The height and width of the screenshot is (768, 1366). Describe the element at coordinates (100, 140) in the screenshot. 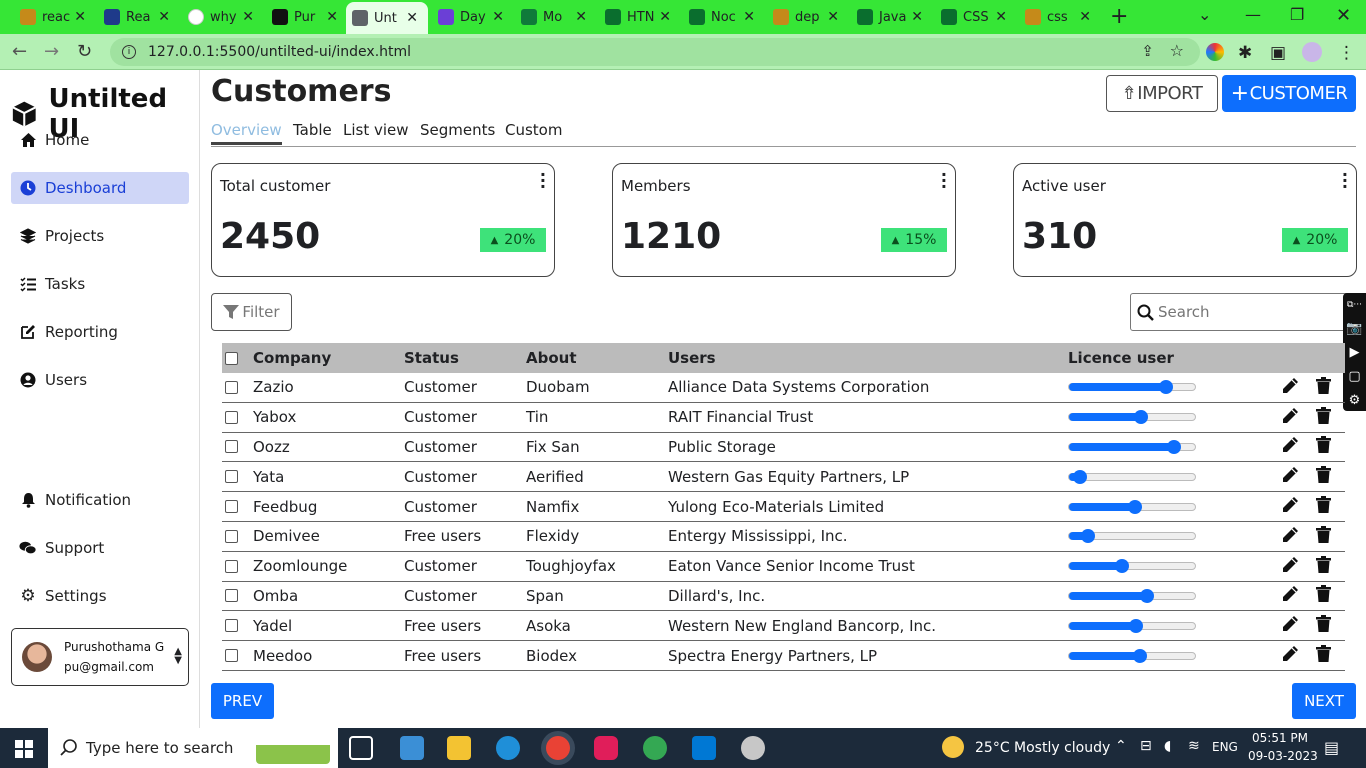

I see `sidebar-item-home: Home` at that location.